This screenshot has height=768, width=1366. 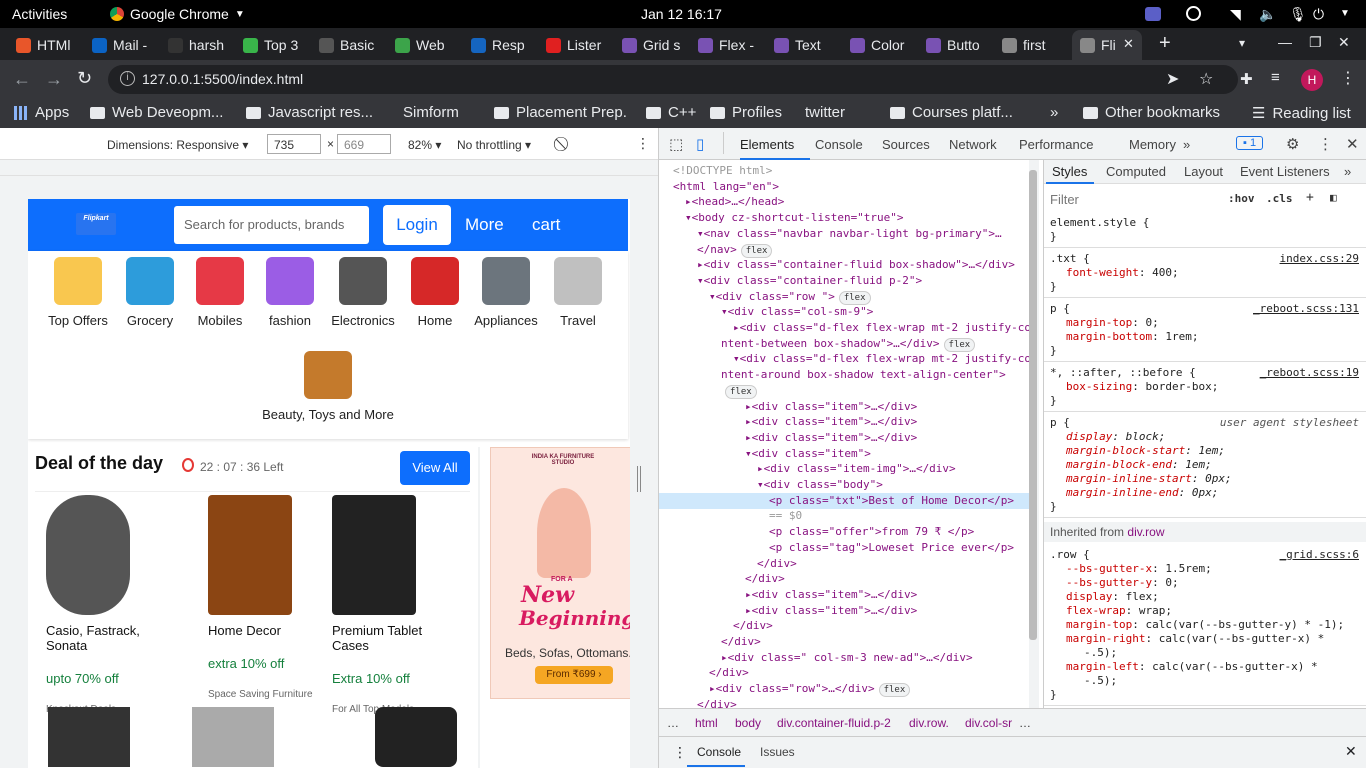 What do you see at coordinates (546, 225) in the screenshot?
I see `cart-link: cart` at bounding box center [546, 225].